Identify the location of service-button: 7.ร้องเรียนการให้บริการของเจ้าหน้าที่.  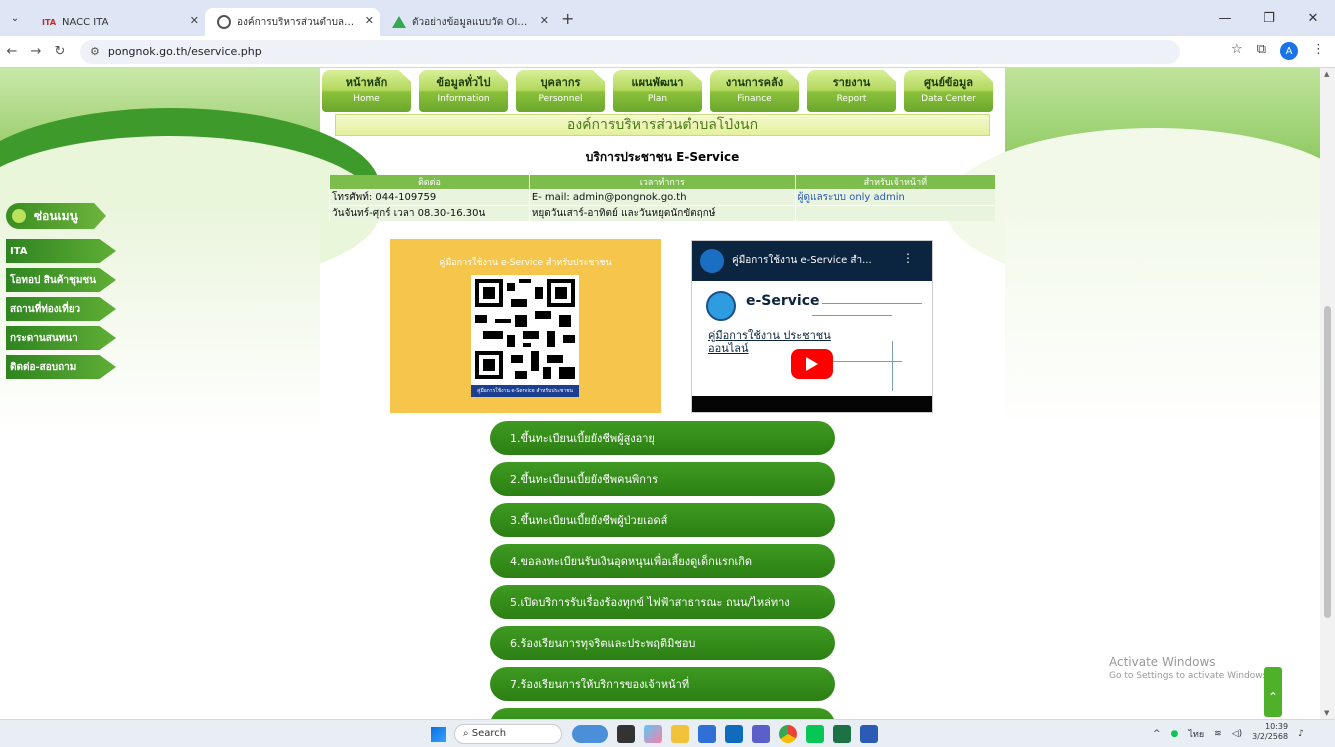
(662, 684).